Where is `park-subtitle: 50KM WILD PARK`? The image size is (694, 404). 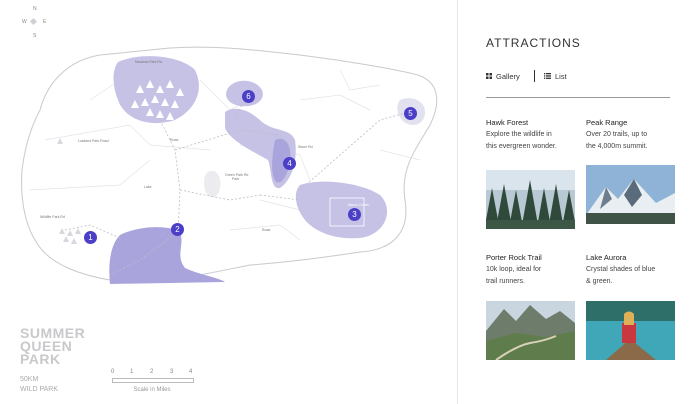
park-subtitle: 50KM WILD PARK is located at coordinates (60, 385).